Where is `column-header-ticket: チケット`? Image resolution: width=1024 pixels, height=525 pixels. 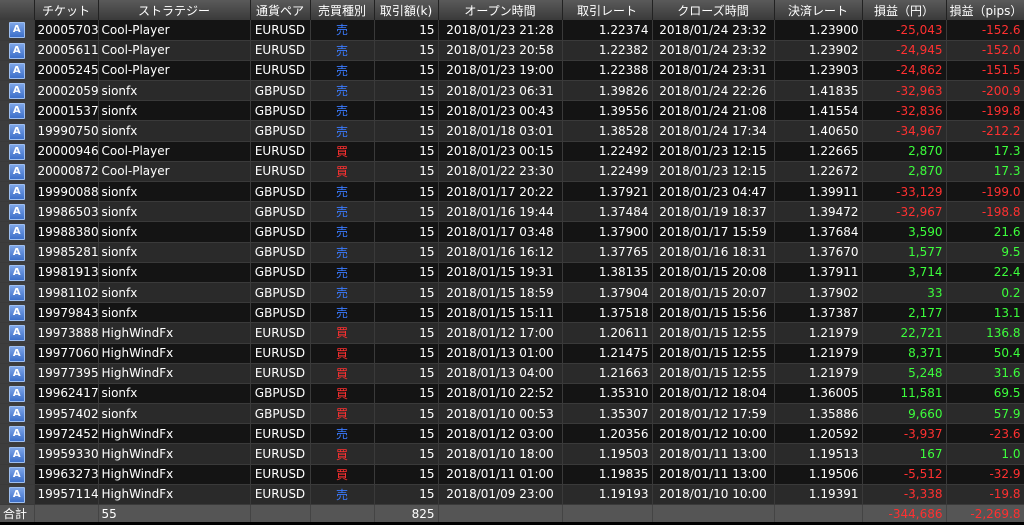
column-header-ticket: チケット is located at coordinates (66, 10).